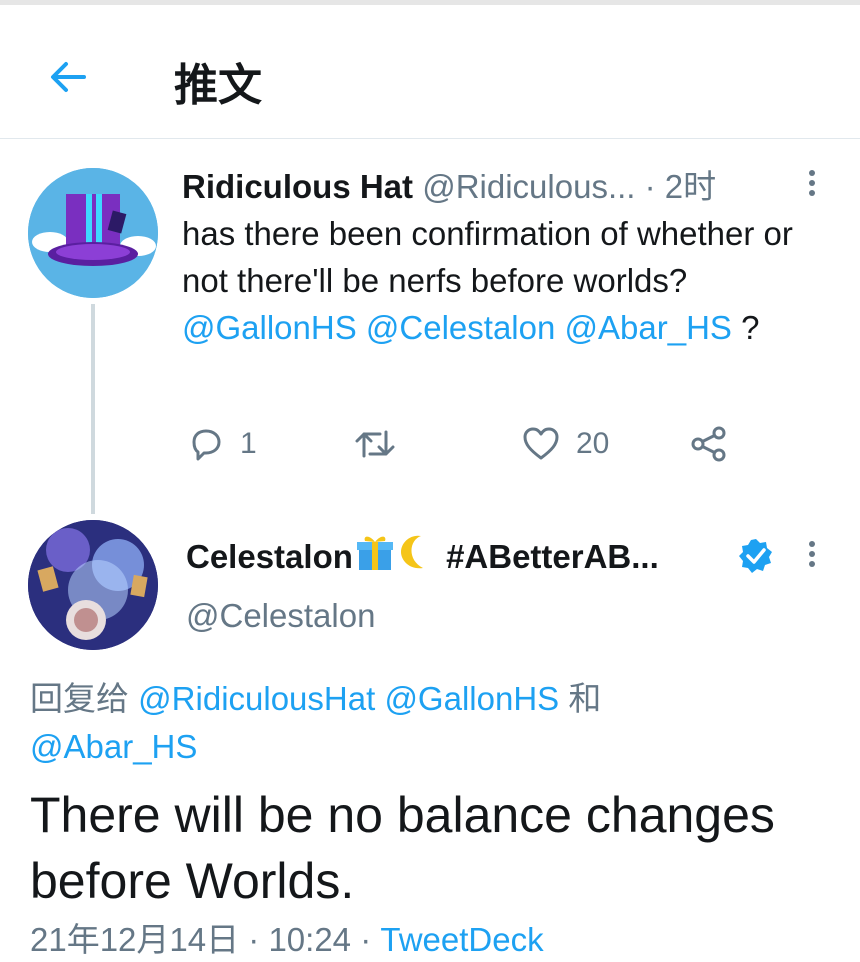  I want to click on share-button, so click(709, 444).